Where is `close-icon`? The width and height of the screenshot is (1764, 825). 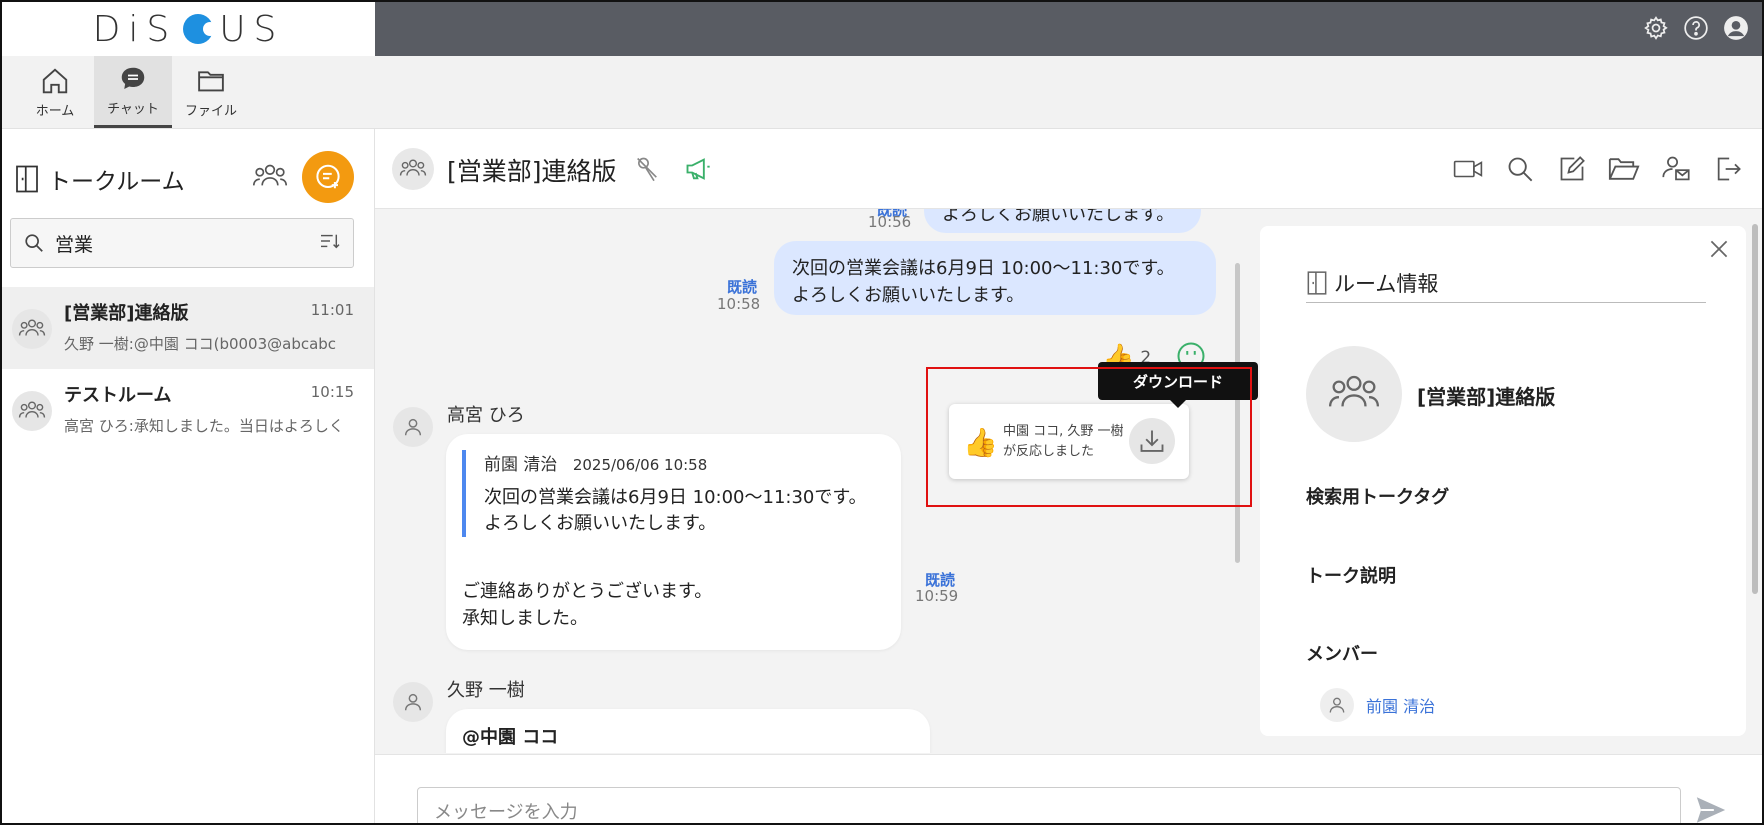 close-icon is located at coordinates (1719, 249).